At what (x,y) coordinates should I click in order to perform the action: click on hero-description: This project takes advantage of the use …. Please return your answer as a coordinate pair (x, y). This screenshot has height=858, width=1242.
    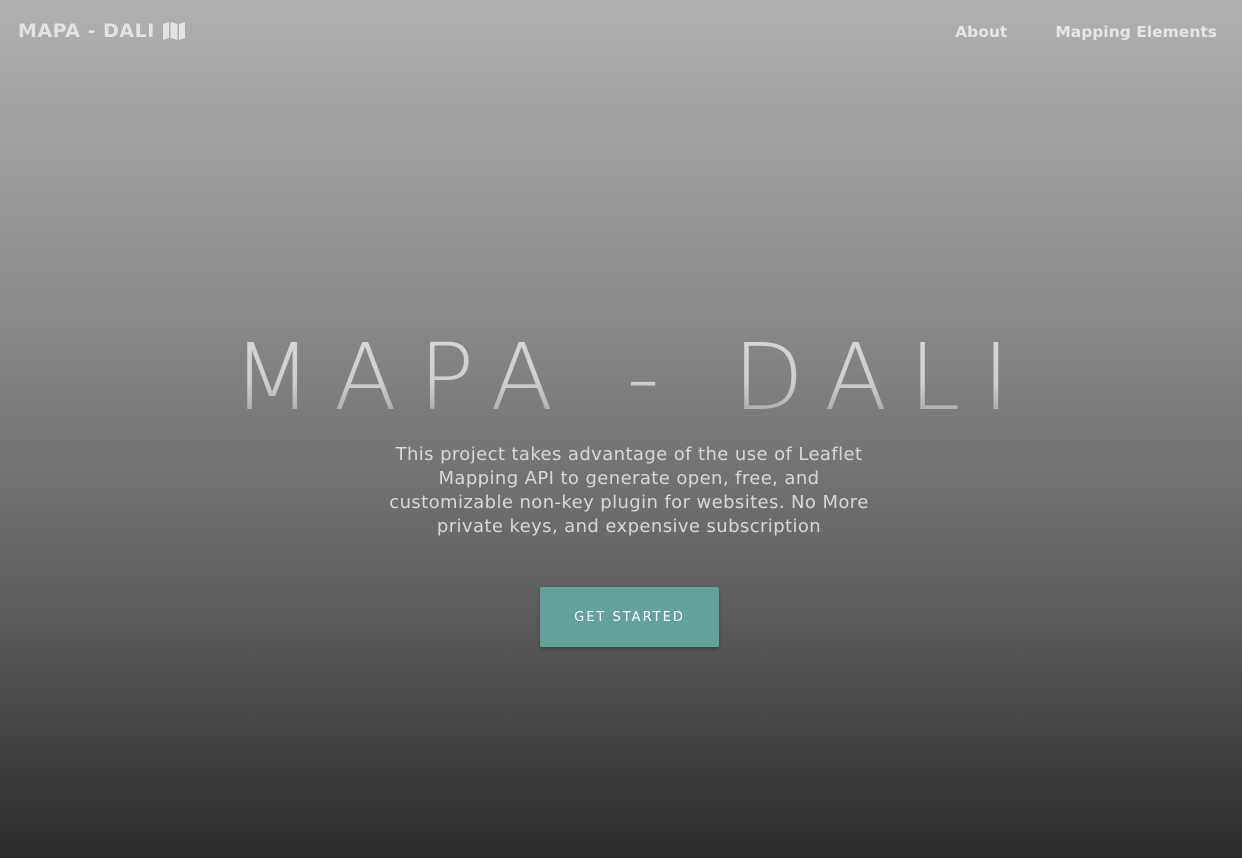
    Looking at the image, I should click on (629, 490).